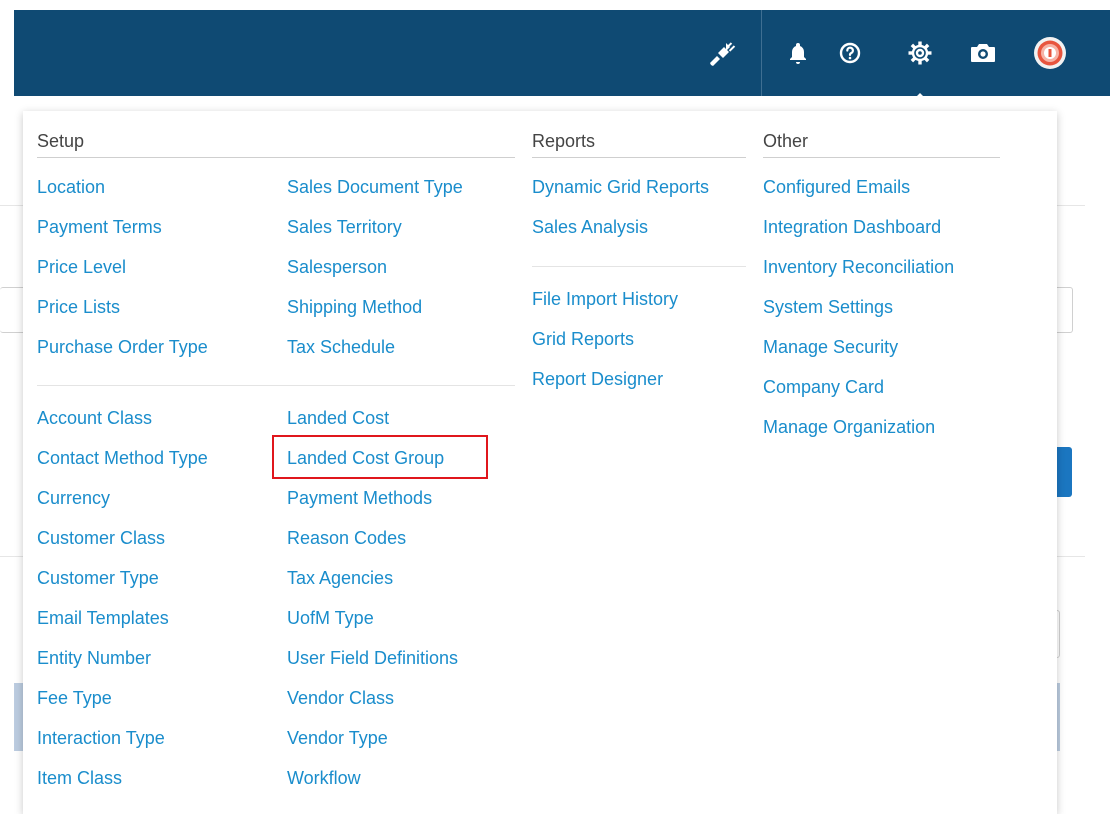 Image resolution: width=1110 pixels, height=814 pixels. Describe the element at coordinates (828, 307) in the screenshot. I see `menu-item-system-settings: System Settings` at that location.